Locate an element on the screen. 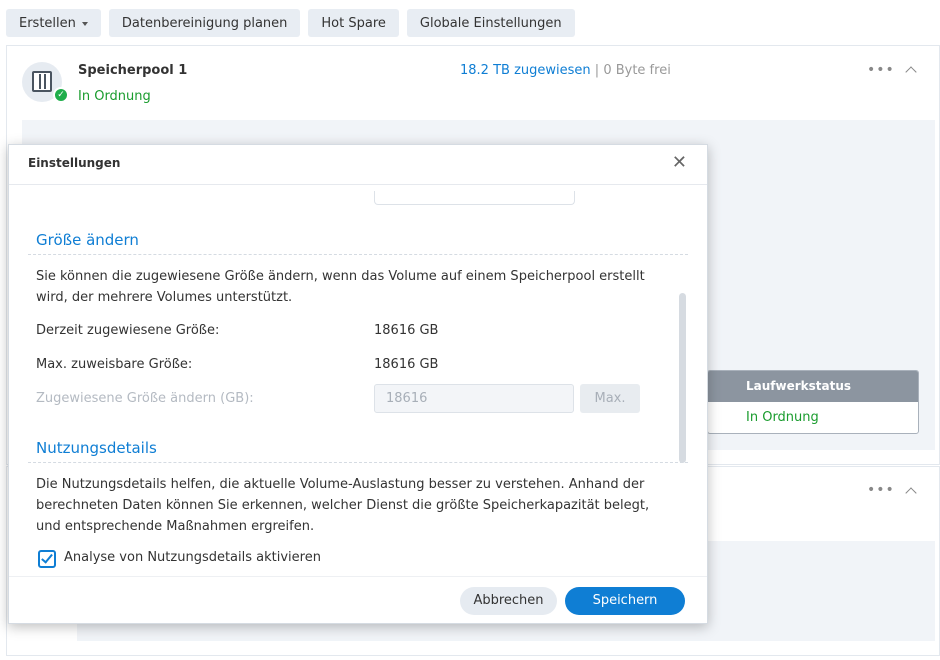 This screenshot has height=660, width=940. current-size-label: Derzeit zugewiesene Größe: is located at coordinates (128, 330).